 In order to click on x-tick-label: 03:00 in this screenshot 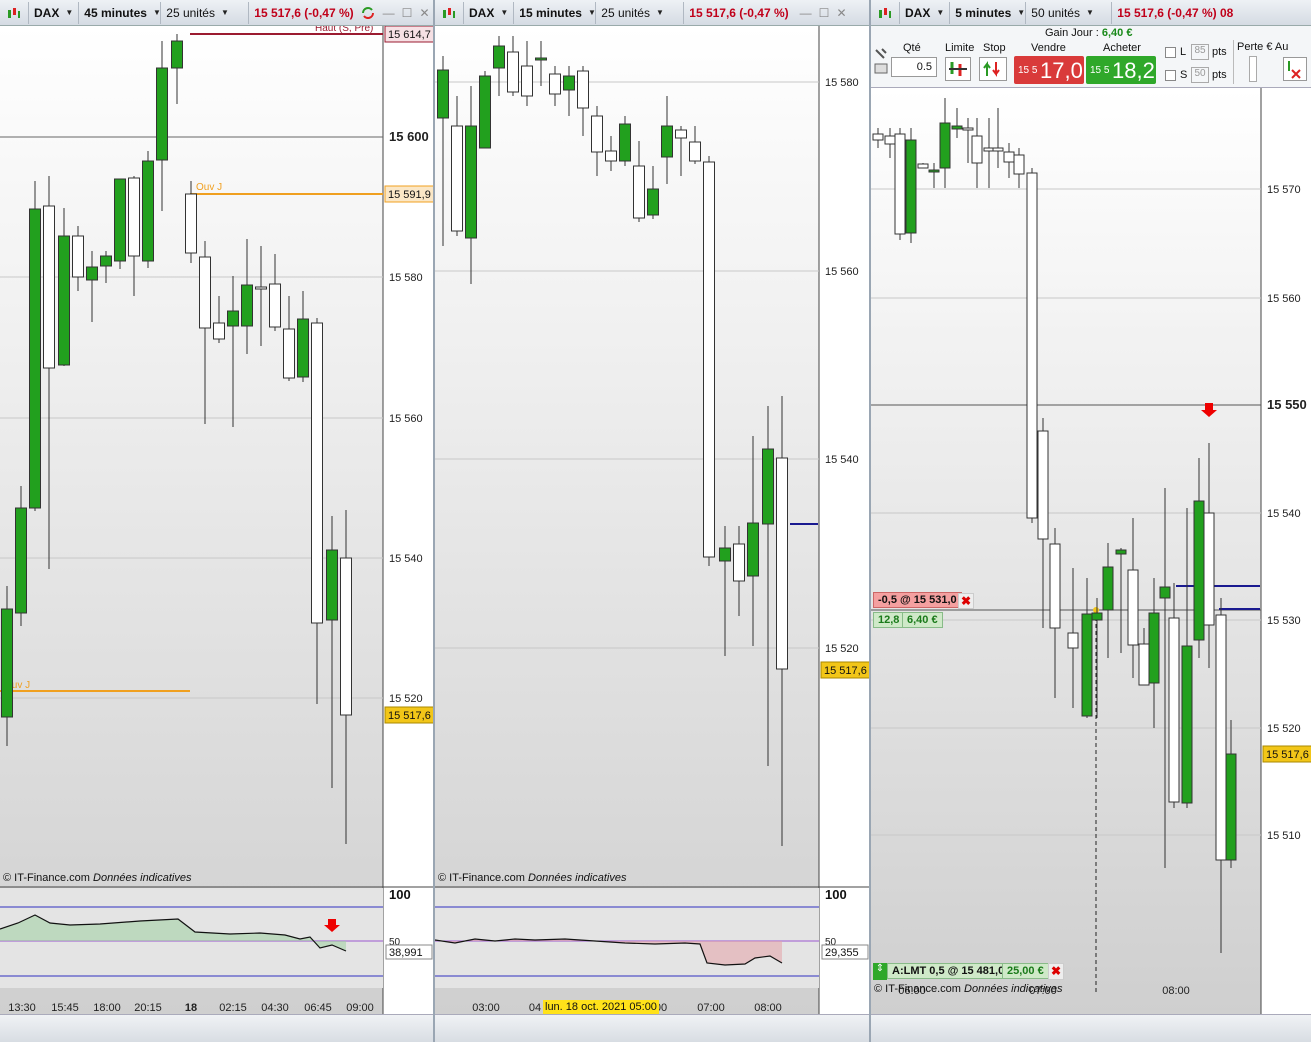, I will do `click(486, 1008)`.